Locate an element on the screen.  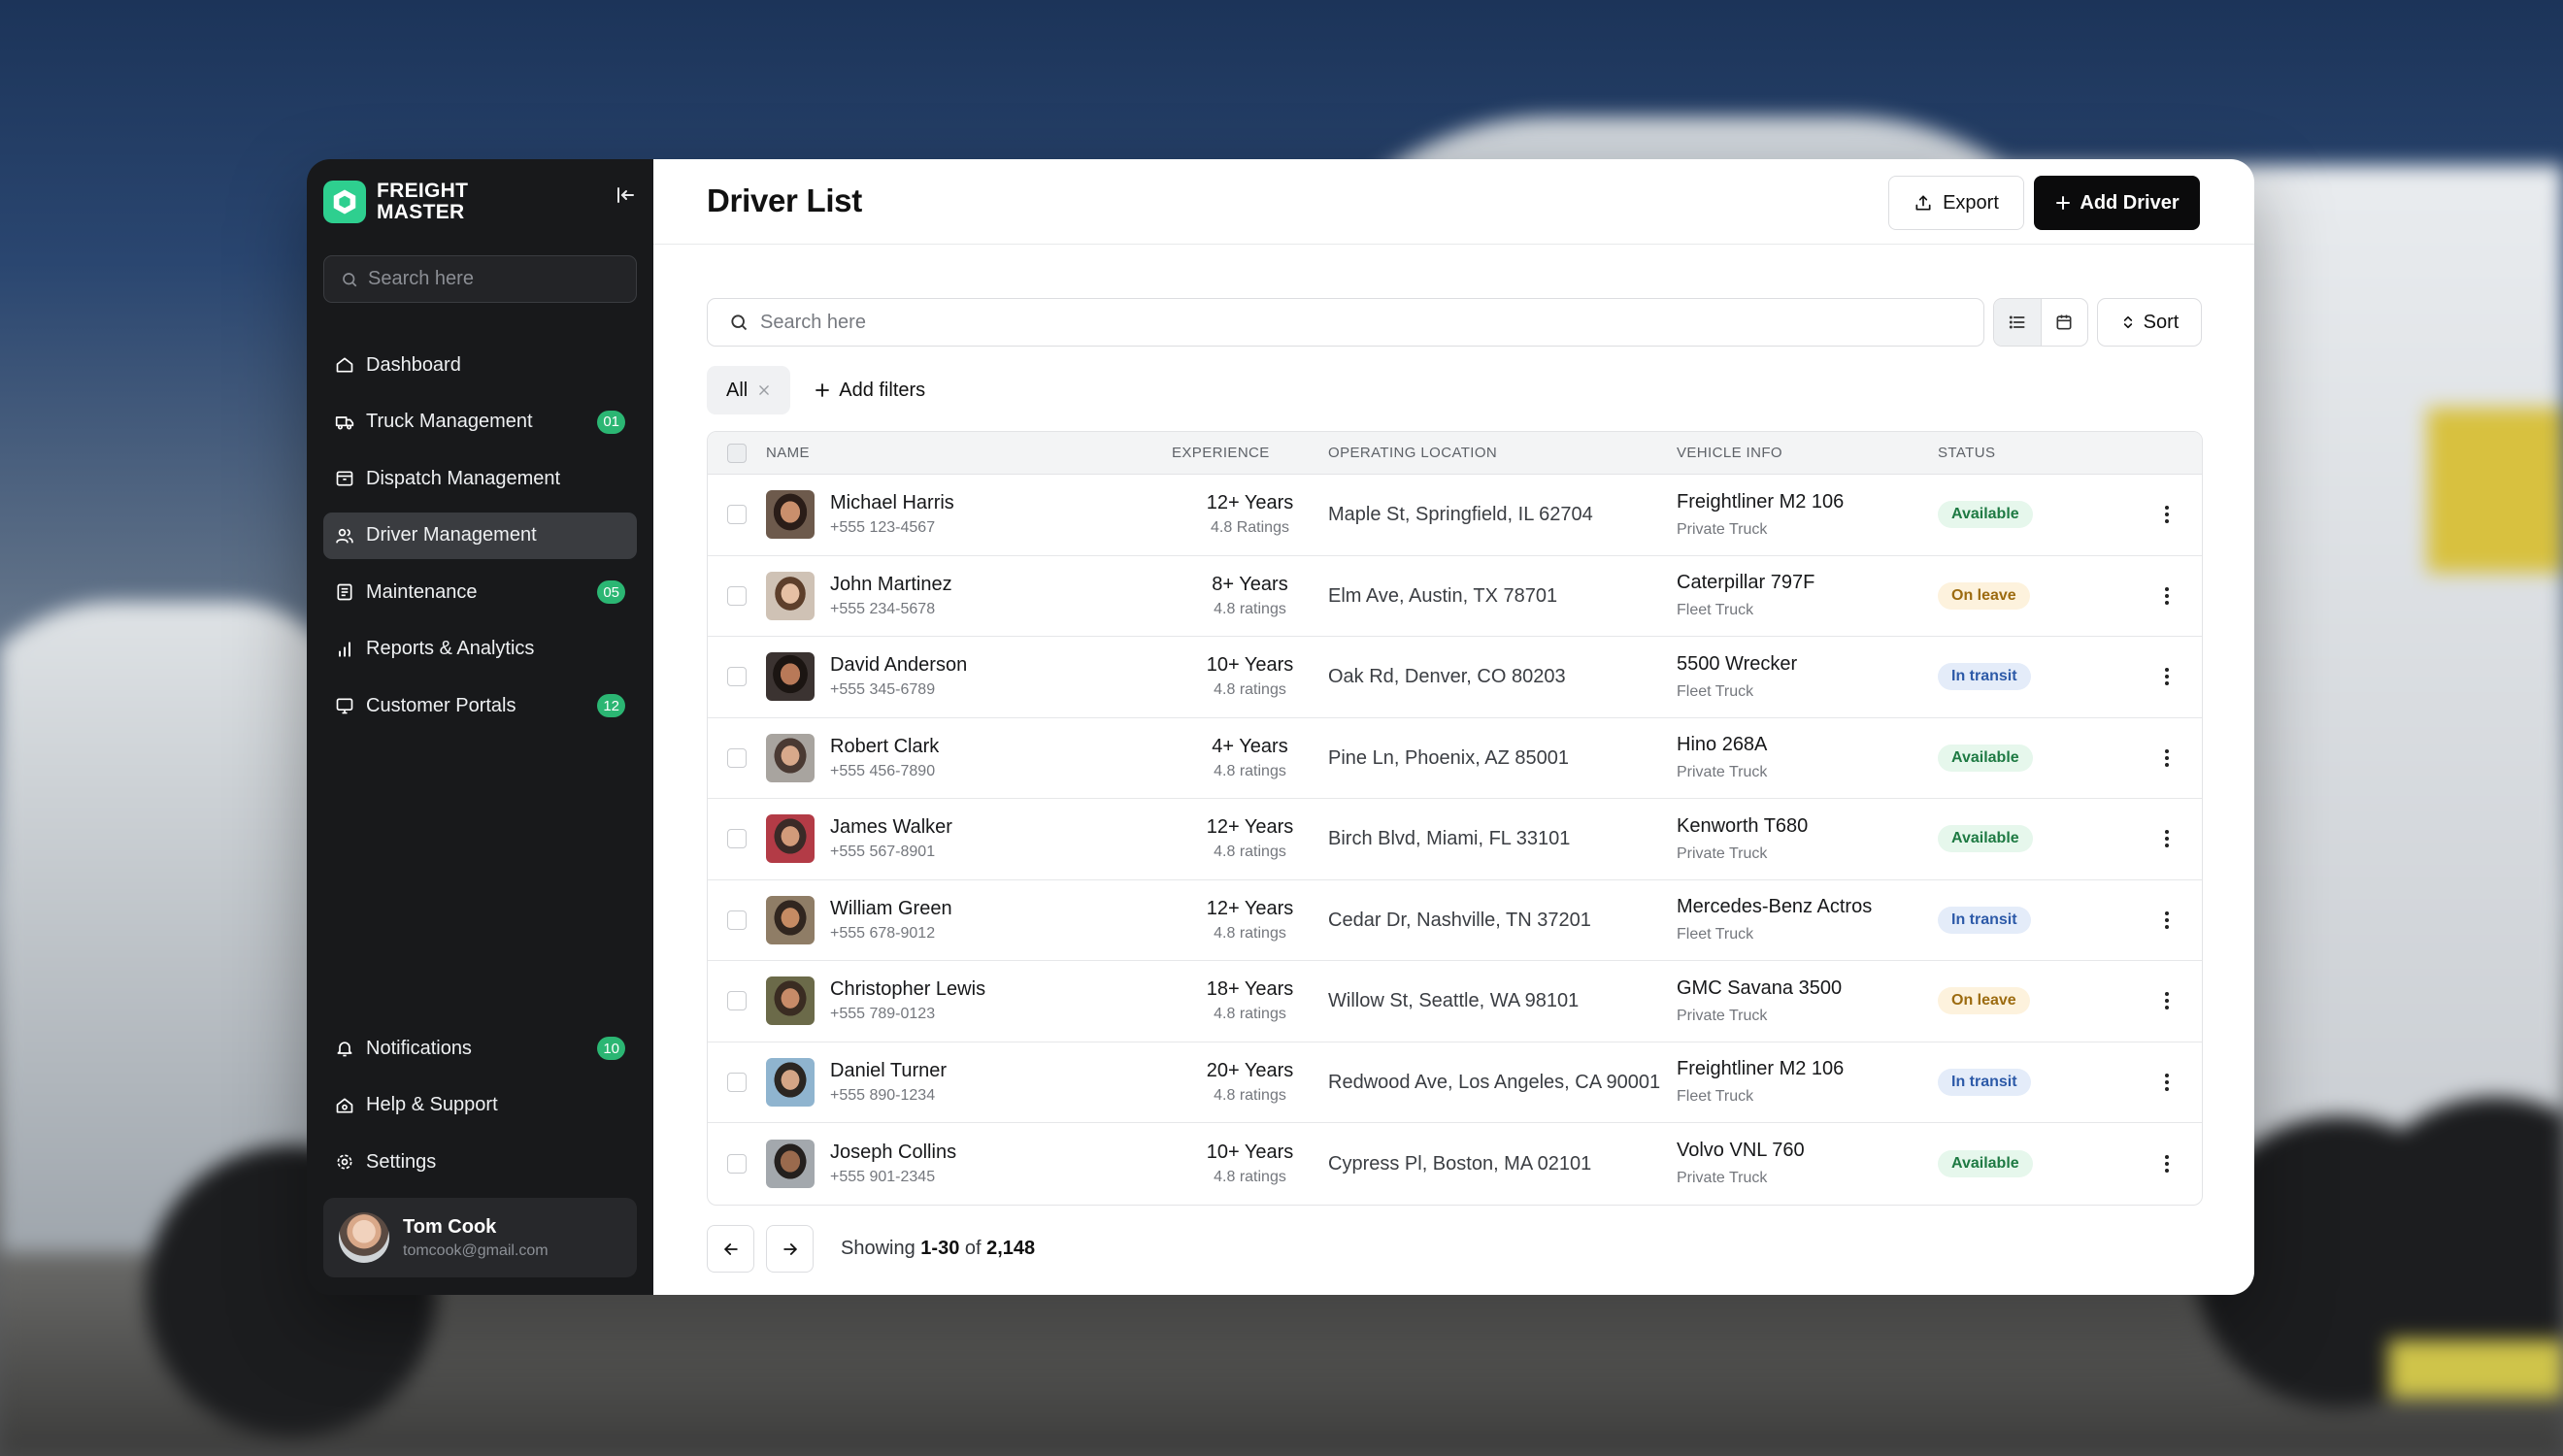
add-filters-button: Add filters is located at coordinates (869, 390).